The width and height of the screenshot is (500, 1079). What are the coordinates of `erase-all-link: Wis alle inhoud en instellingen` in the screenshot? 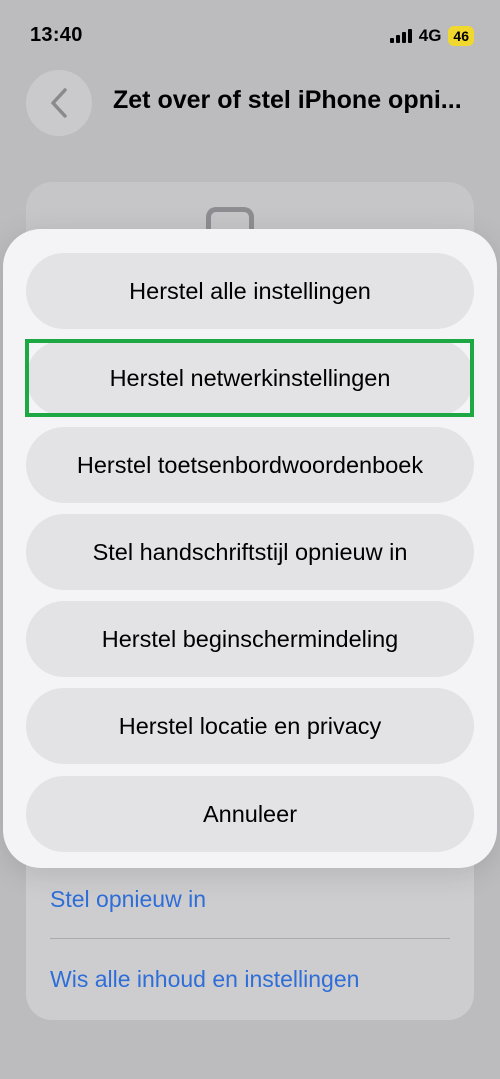 It's located at (204, 979).